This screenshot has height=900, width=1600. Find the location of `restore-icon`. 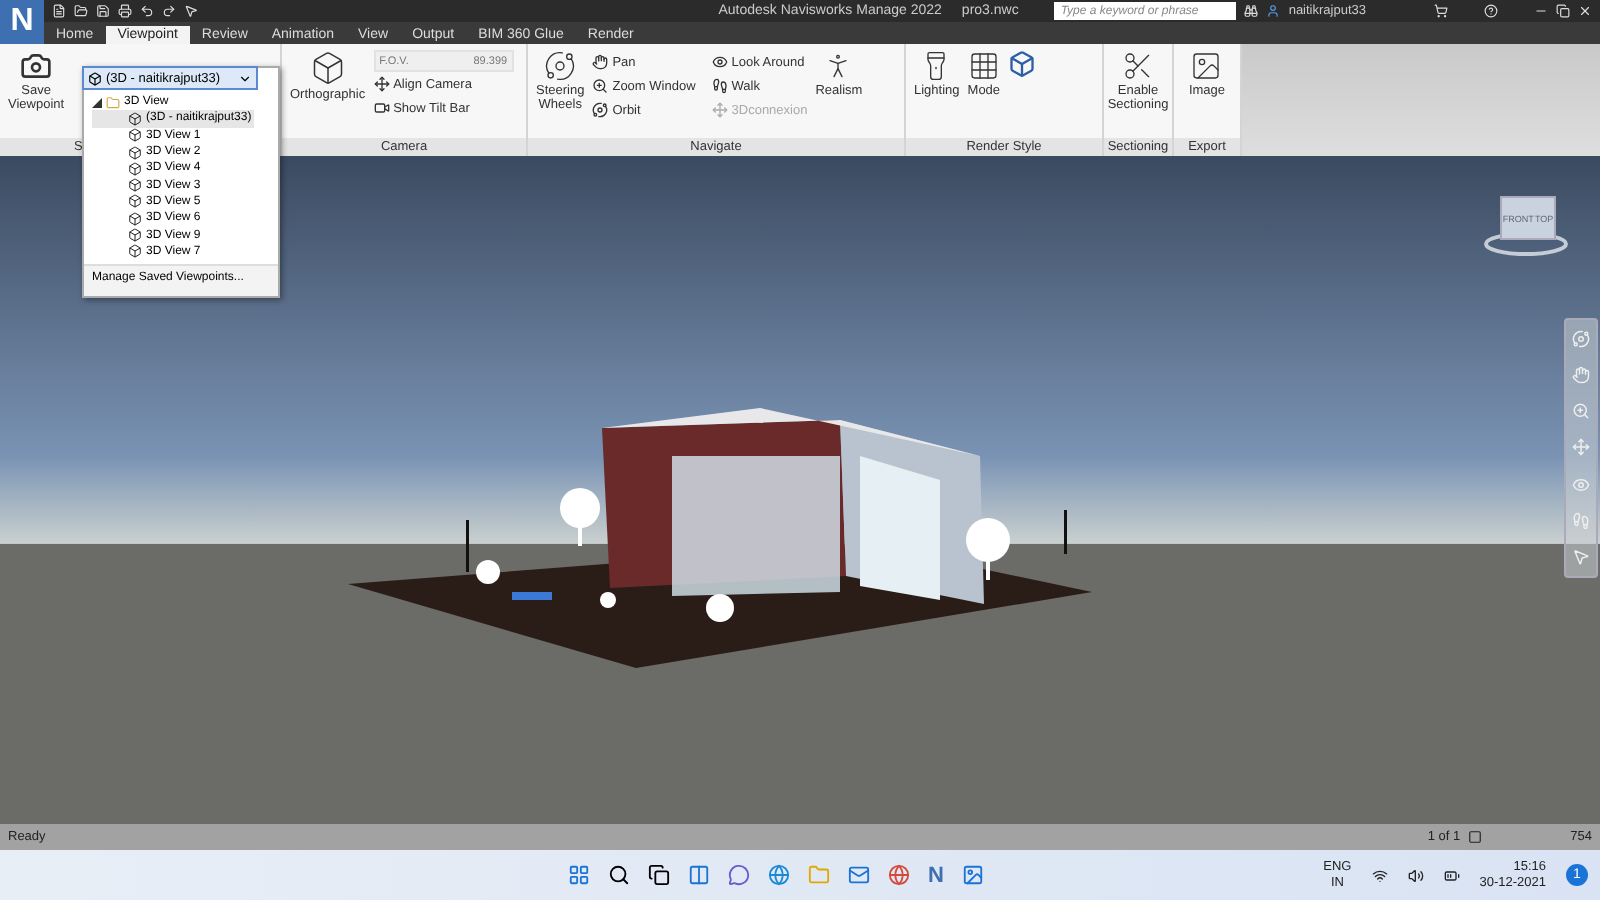

restore-icon is located at coordinates (1563, 11).